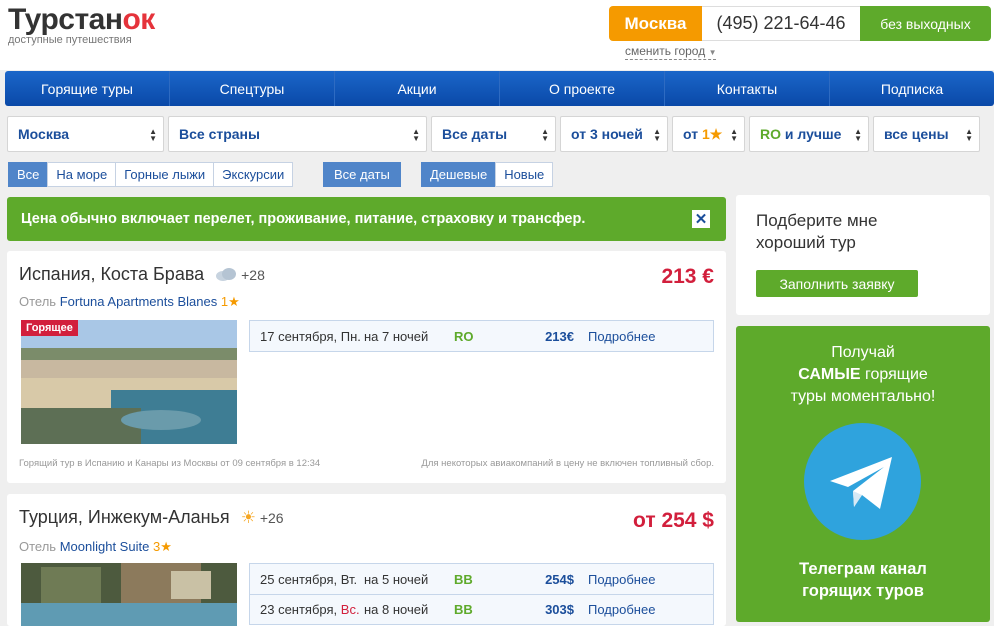 This screenshot has width=994, height=626. What do you see at coordinates (582, 88) in the screenshot?
I see `nav-about: О проекте` at bounding box center [582, 88].